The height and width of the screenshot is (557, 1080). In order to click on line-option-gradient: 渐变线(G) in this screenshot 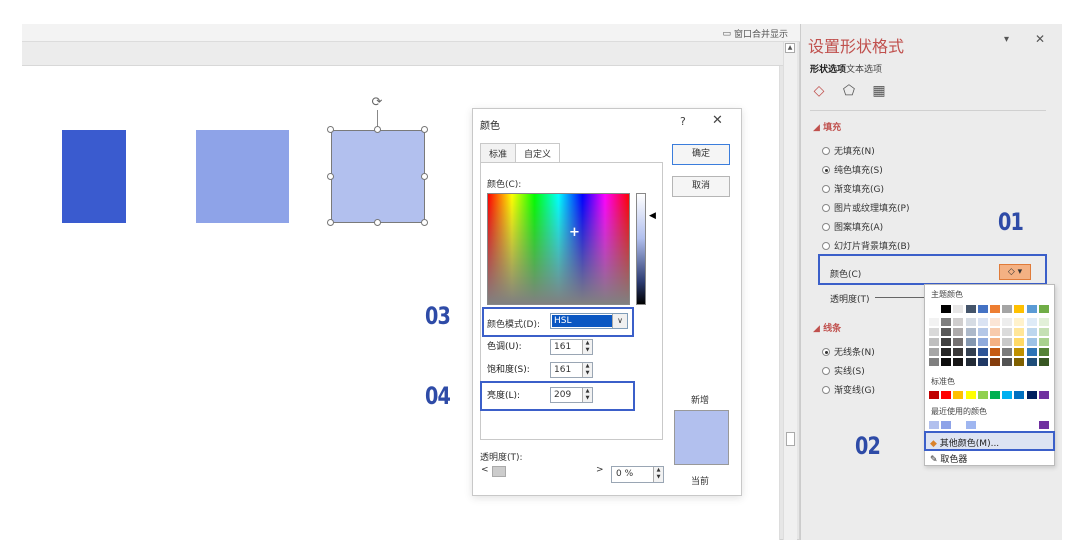, I will do `click(848, 389)`.